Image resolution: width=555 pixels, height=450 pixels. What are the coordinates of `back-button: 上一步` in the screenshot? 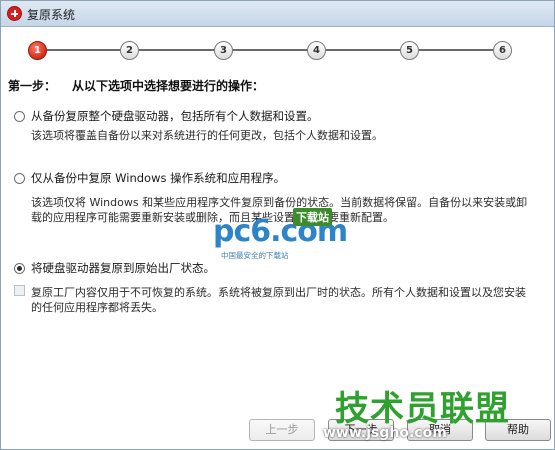 It's located at (282, 430).